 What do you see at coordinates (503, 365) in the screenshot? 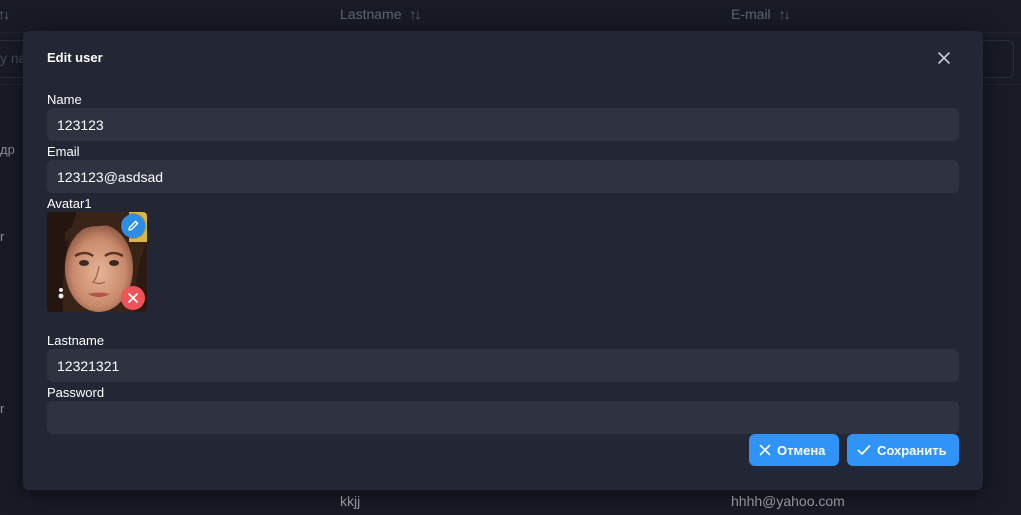
I see `lastname-field` at bounding box center [503, 365].